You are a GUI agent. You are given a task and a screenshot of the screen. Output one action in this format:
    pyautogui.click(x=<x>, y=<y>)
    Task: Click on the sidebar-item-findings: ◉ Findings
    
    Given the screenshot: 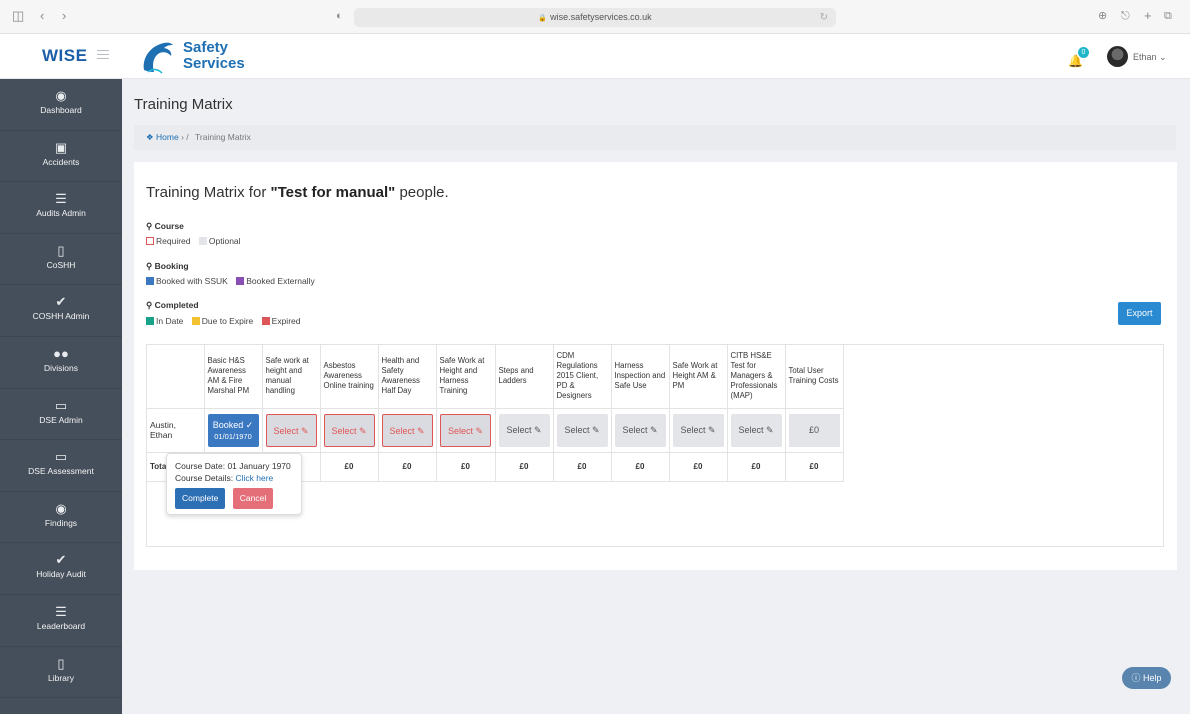 What is the action you would take?
    pyautogui.click(x=61, y=518)
    